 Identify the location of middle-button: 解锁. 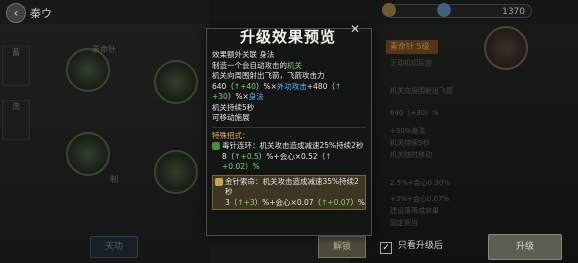
(342, 247).